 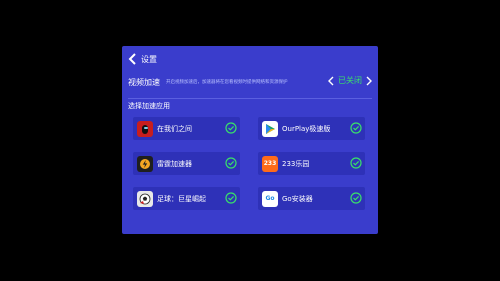 What do you see at coordinates (250, 98) in the screenshot?
I see `divider` at bounding box center [250, 98].